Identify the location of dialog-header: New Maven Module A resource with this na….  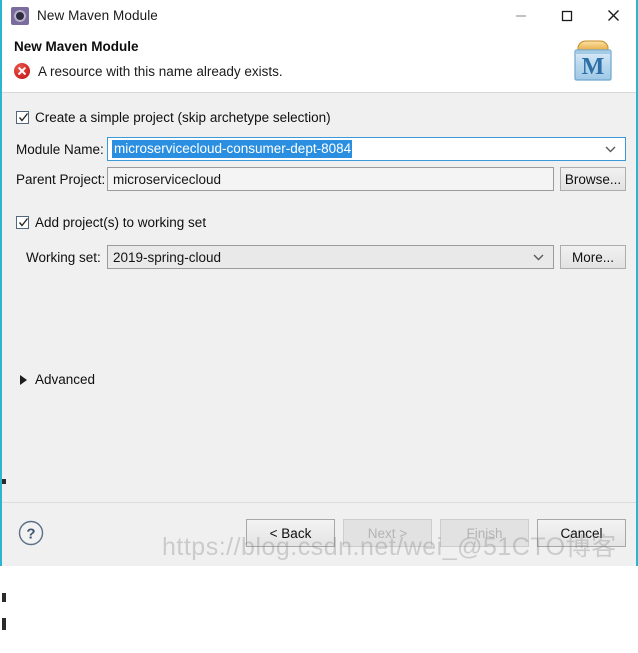
(319, 62).